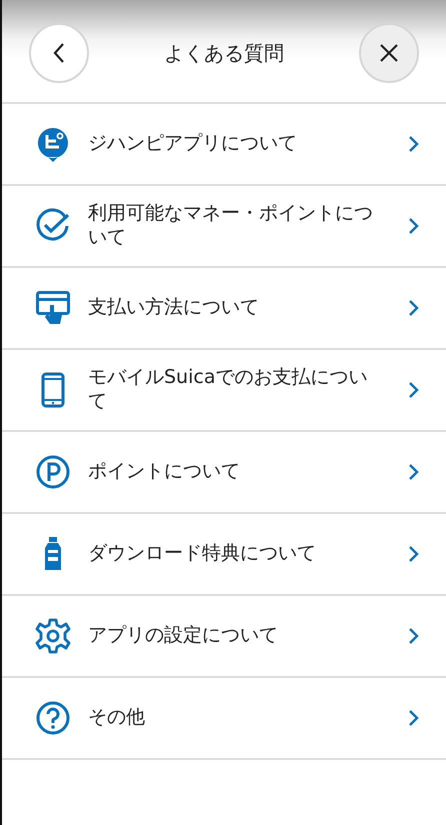 This screenshot has width=446, height=825. What do you see at coordinates (193, 144) in the screenshot?
I see `faq-item-label: ジハンピアプリについて` at bounding box center [193, 144].